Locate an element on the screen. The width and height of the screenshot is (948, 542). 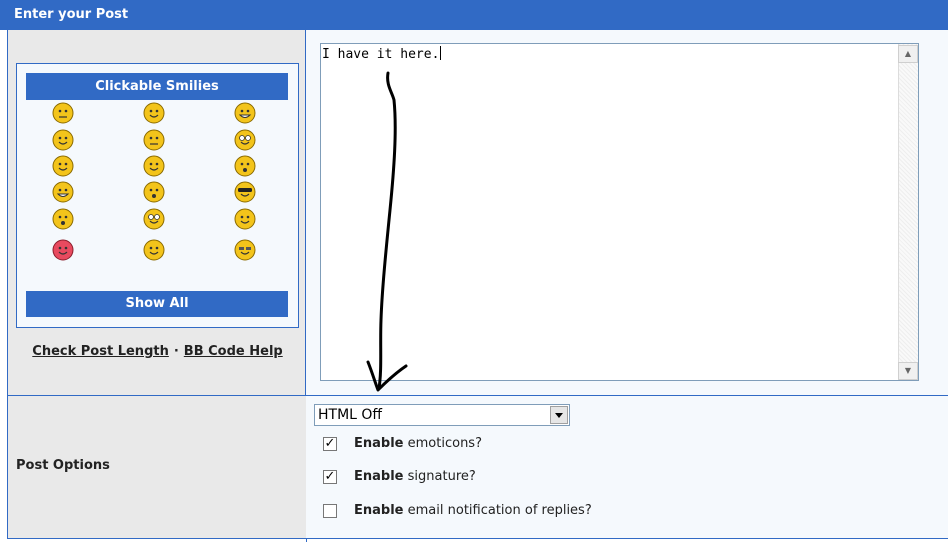
blushing-smiley-icon is located at coordinates (63, 166).